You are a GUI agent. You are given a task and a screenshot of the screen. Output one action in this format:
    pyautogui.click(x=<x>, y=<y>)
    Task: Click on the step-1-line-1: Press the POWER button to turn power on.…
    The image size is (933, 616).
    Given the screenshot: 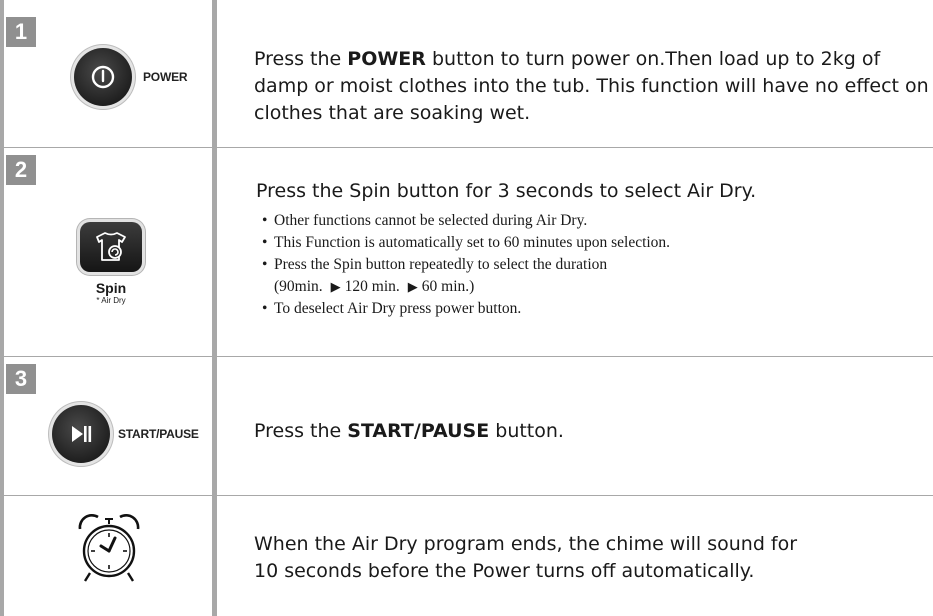 What is the action you would take?
    pyautogui.click(x=567, y=59)
    